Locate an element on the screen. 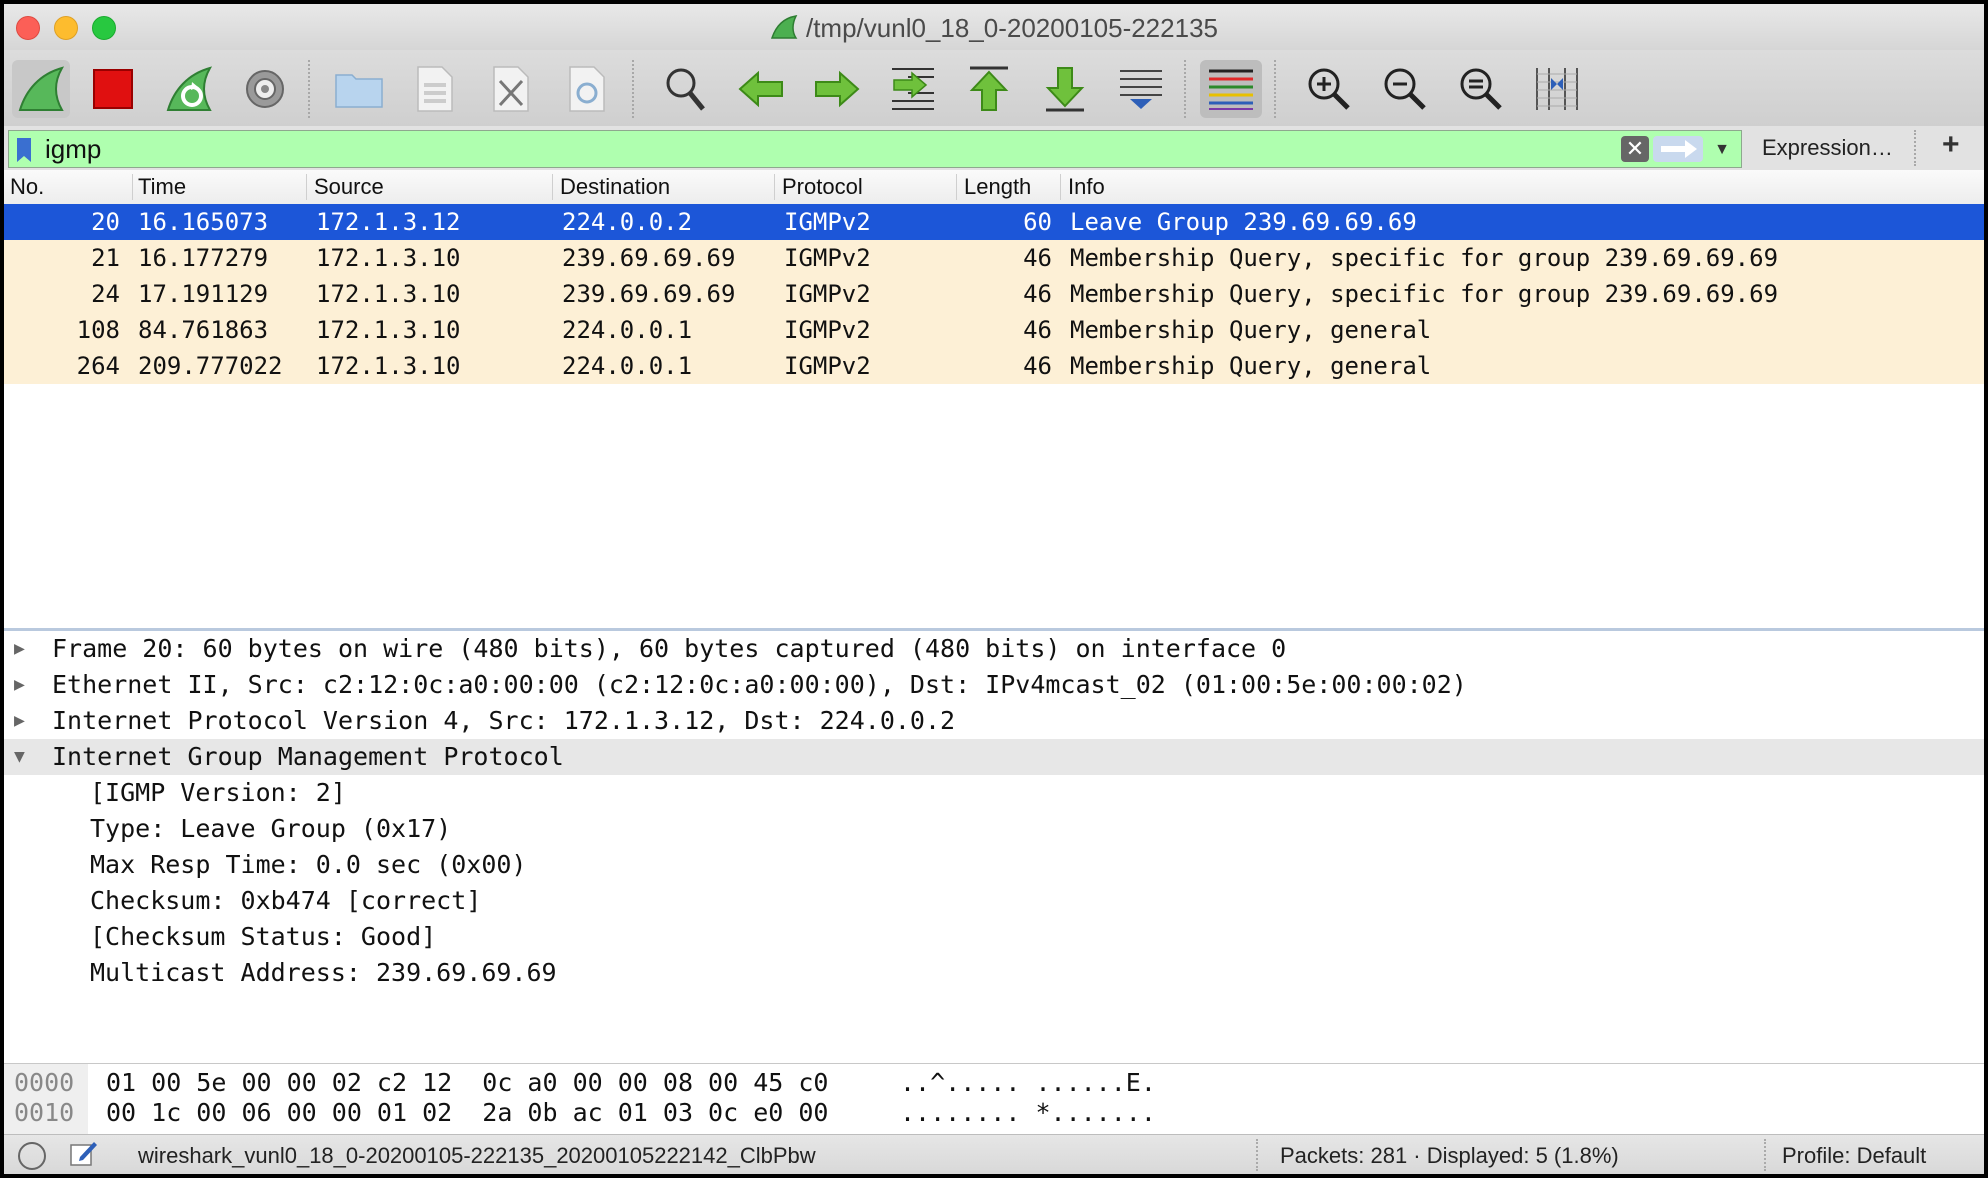  capture-options-icon is located at coordinates (265, 89).